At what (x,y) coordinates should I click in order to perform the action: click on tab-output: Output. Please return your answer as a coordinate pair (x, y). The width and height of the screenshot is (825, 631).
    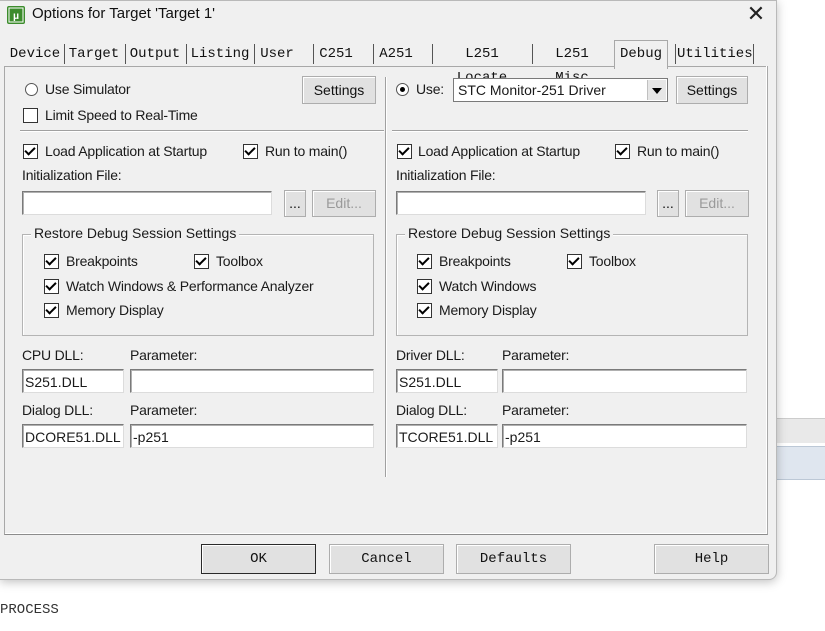
    Looking at the image, I should click on (155, 54).